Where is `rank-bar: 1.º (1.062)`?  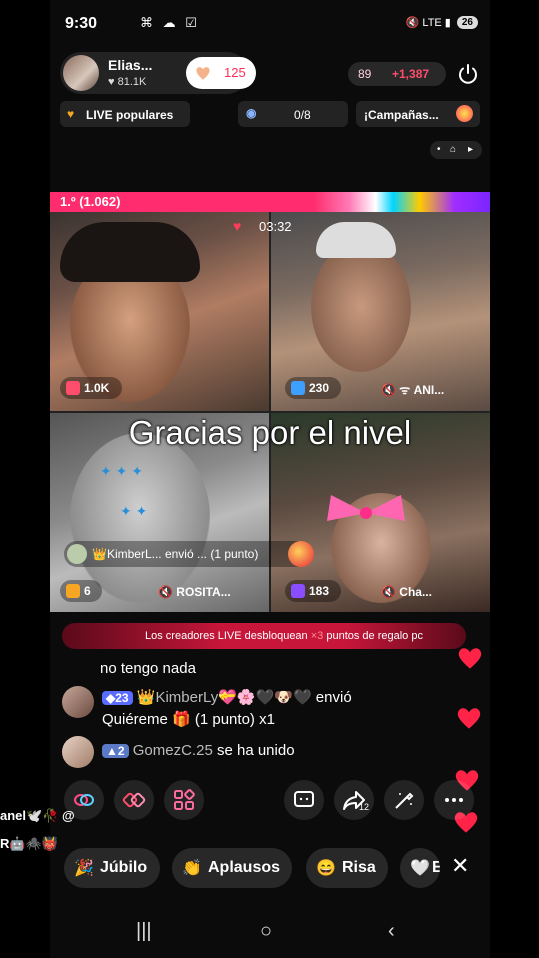 rank-bar: 1.º (1.062) is located at coordinates (270, 202).